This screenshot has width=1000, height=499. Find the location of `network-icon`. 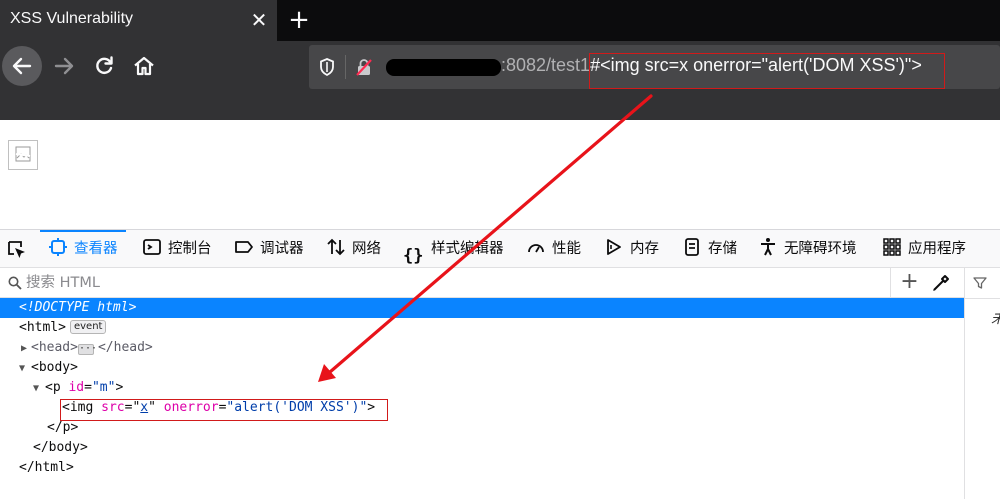

network-icon is located at coordinates (336, 247).